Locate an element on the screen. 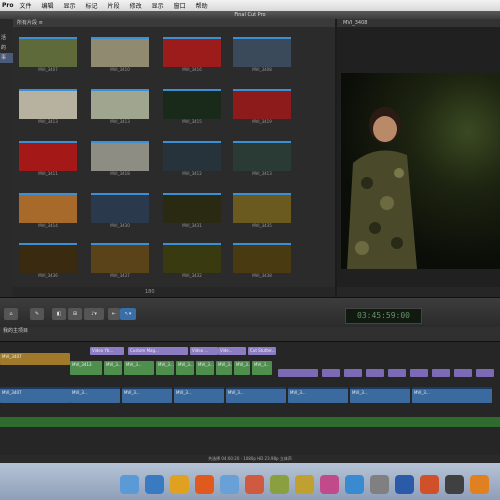 The image size is (500, 500). audio-track is located at coordinates (250, 422).